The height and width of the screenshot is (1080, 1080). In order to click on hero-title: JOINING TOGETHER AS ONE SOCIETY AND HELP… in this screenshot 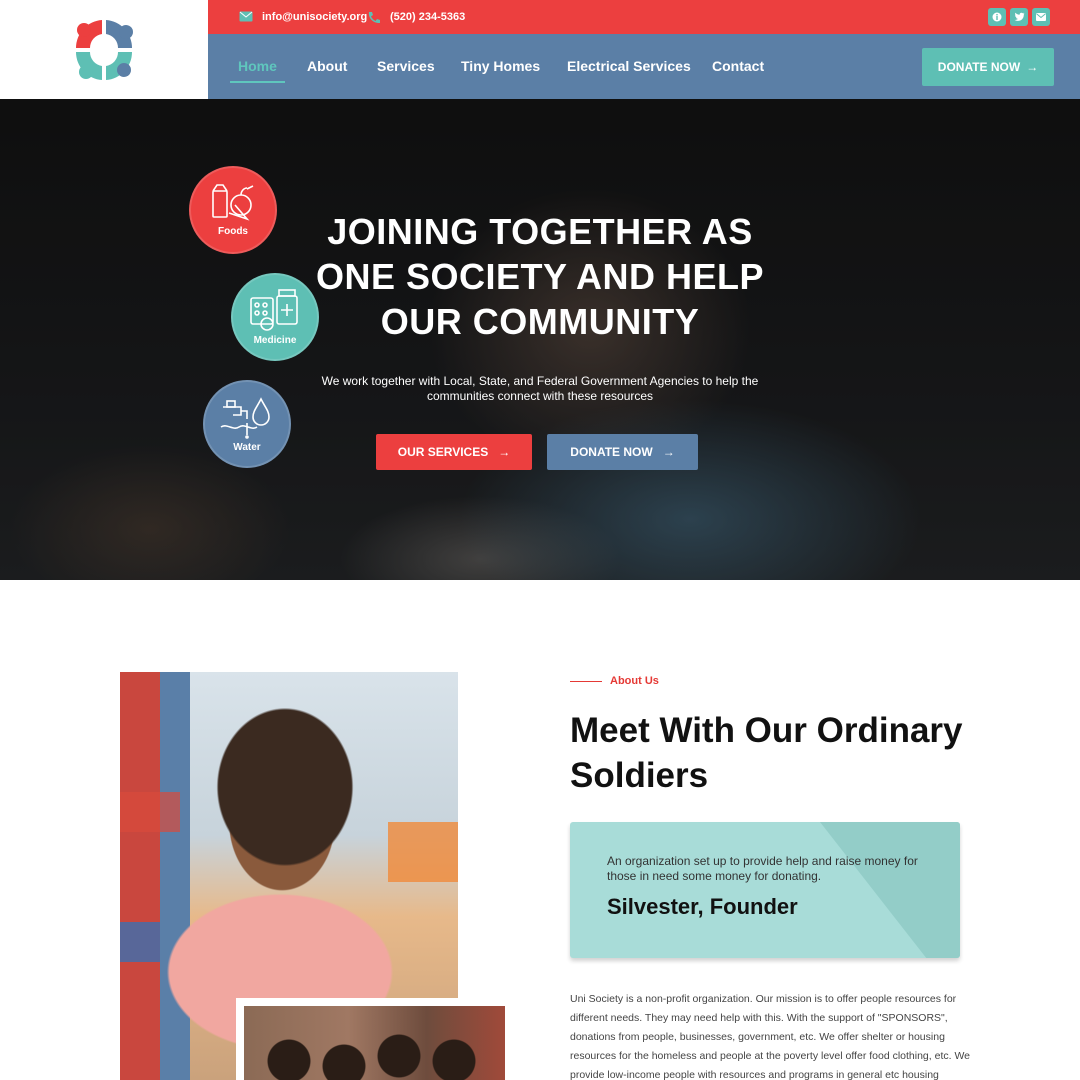, I will do `click(540, 276)`.